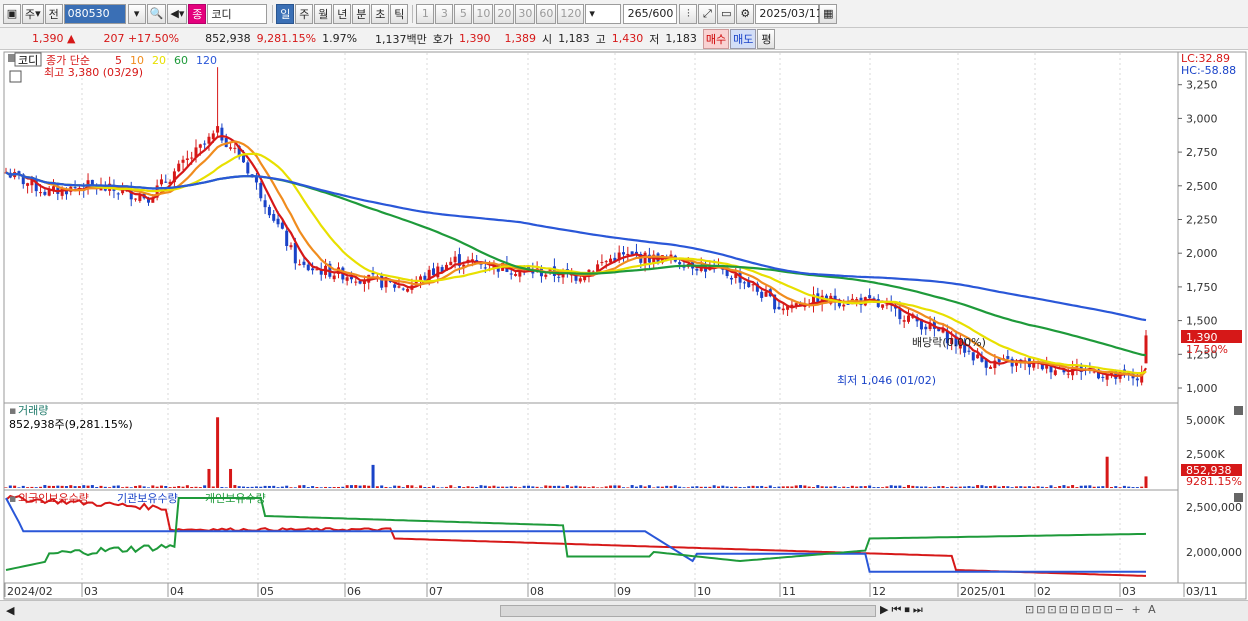  I want to click on interval-tab-0: 1, so click(425, 13).